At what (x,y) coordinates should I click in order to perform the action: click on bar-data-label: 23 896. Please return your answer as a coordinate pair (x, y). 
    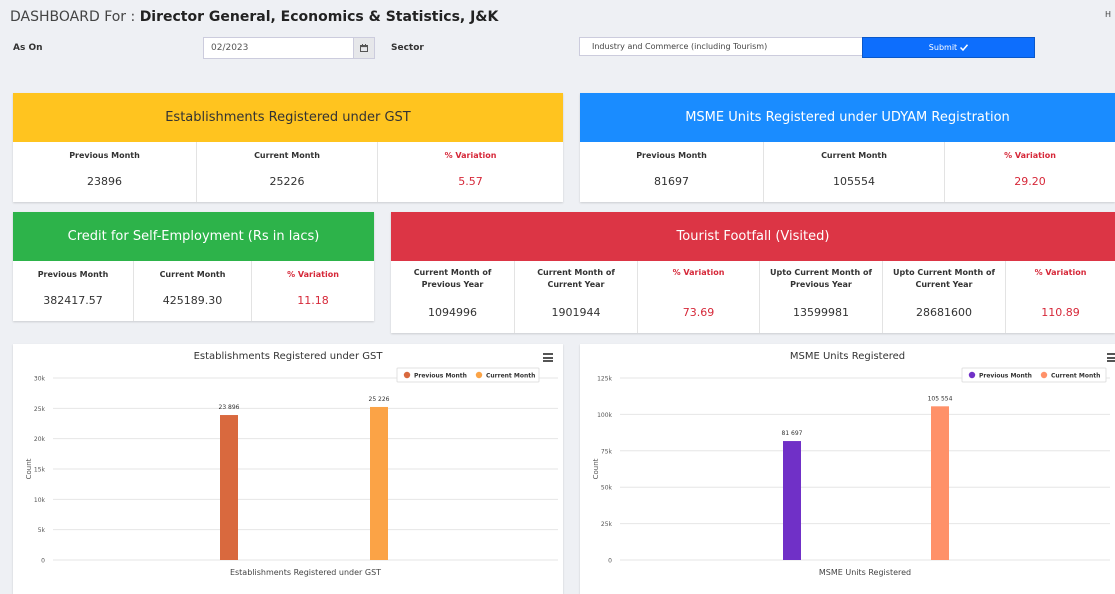
    Looking at the image, I should click on (229, 407).